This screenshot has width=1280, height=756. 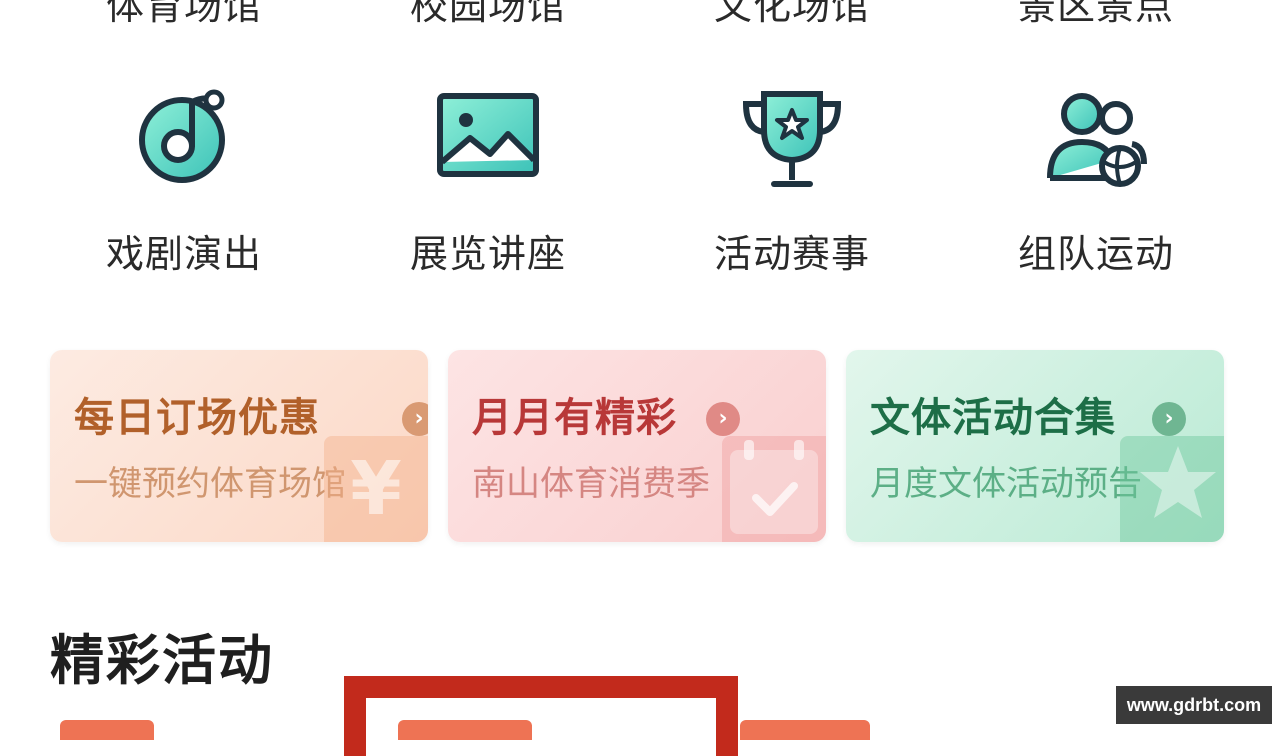 What do you see at coordinates (774, 489) in the screenshot?
I see `calendar-check-icon` at bounding box center [774, 489].